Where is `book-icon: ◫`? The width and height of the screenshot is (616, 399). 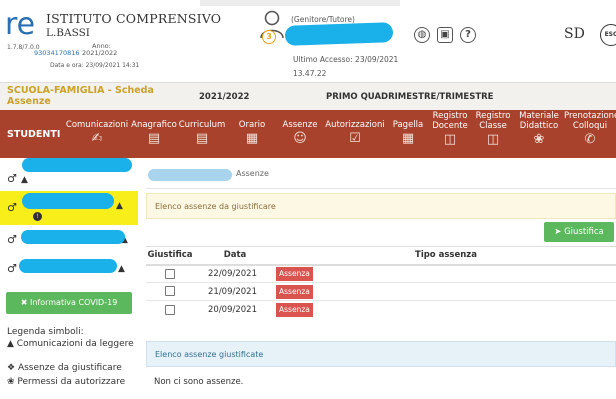
book-icon: ◫ is located at coordinates (450, 139).